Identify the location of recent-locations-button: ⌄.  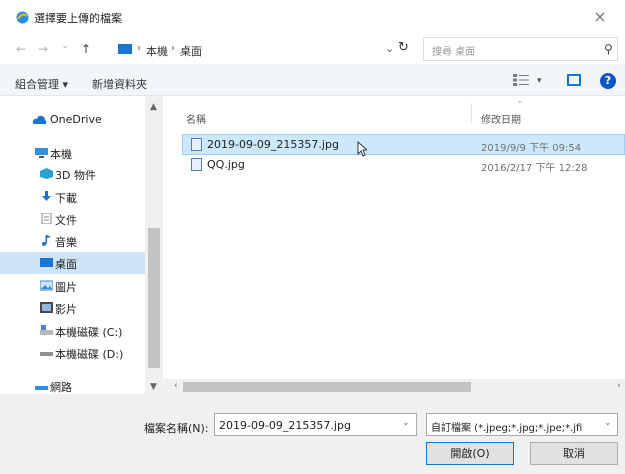
(65, 45).